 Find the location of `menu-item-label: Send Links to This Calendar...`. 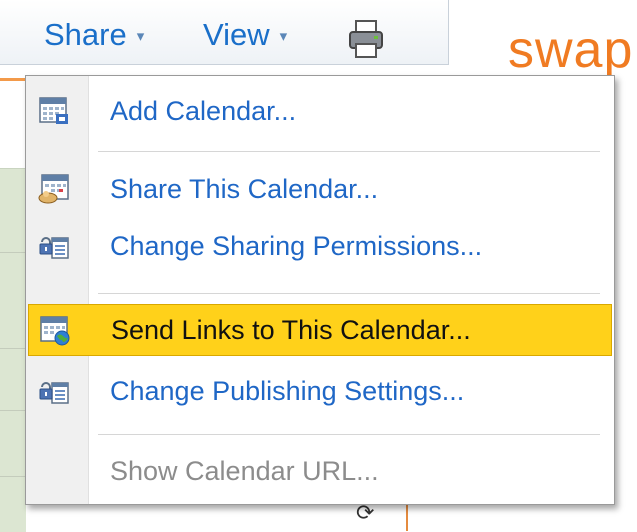

menu-item-label: Send Links to This Calendar... is located at coordinates (291, 330).